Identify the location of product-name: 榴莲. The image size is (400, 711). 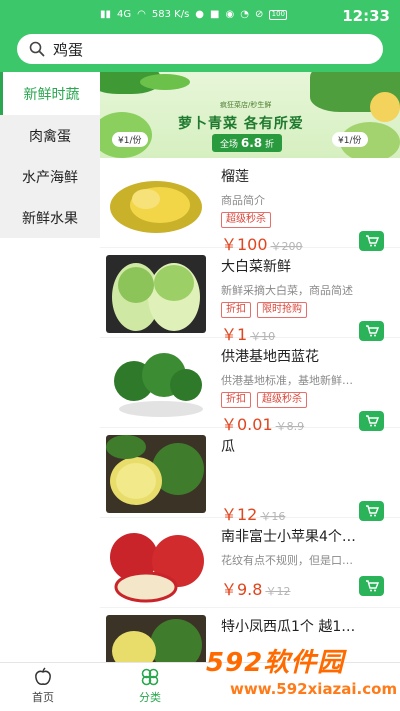
(235, 177).